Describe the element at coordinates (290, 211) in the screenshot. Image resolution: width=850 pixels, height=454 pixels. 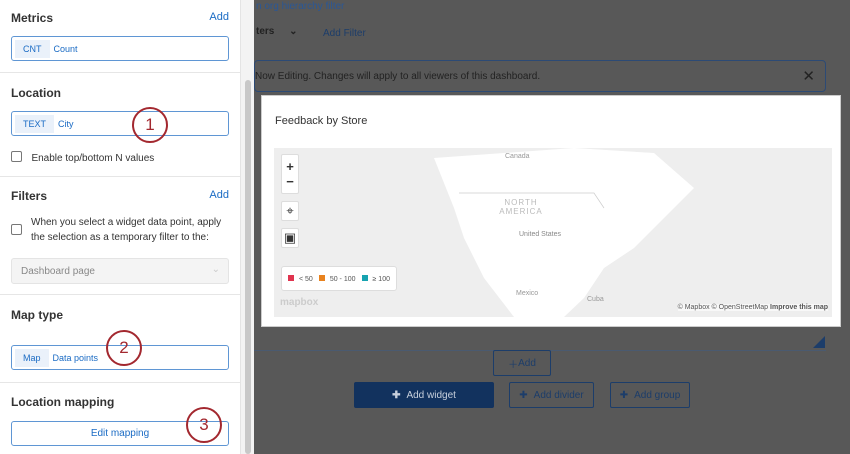
I see `location-pin-icon: ⌖` at that location.